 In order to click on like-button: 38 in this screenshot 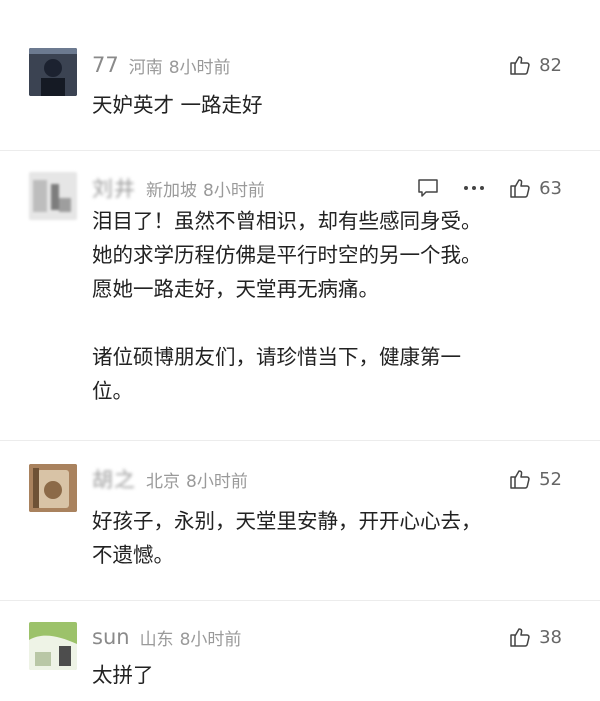, I will do `click(535, 637)`.